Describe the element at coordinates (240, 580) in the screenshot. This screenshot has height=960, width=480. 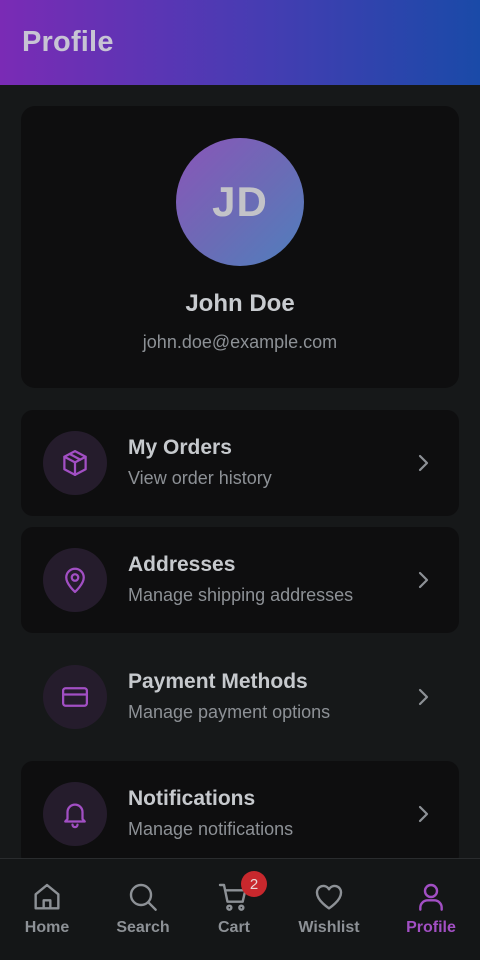
I see `menu-item-addresses: Addresses Manage shipping addresses` at that location.